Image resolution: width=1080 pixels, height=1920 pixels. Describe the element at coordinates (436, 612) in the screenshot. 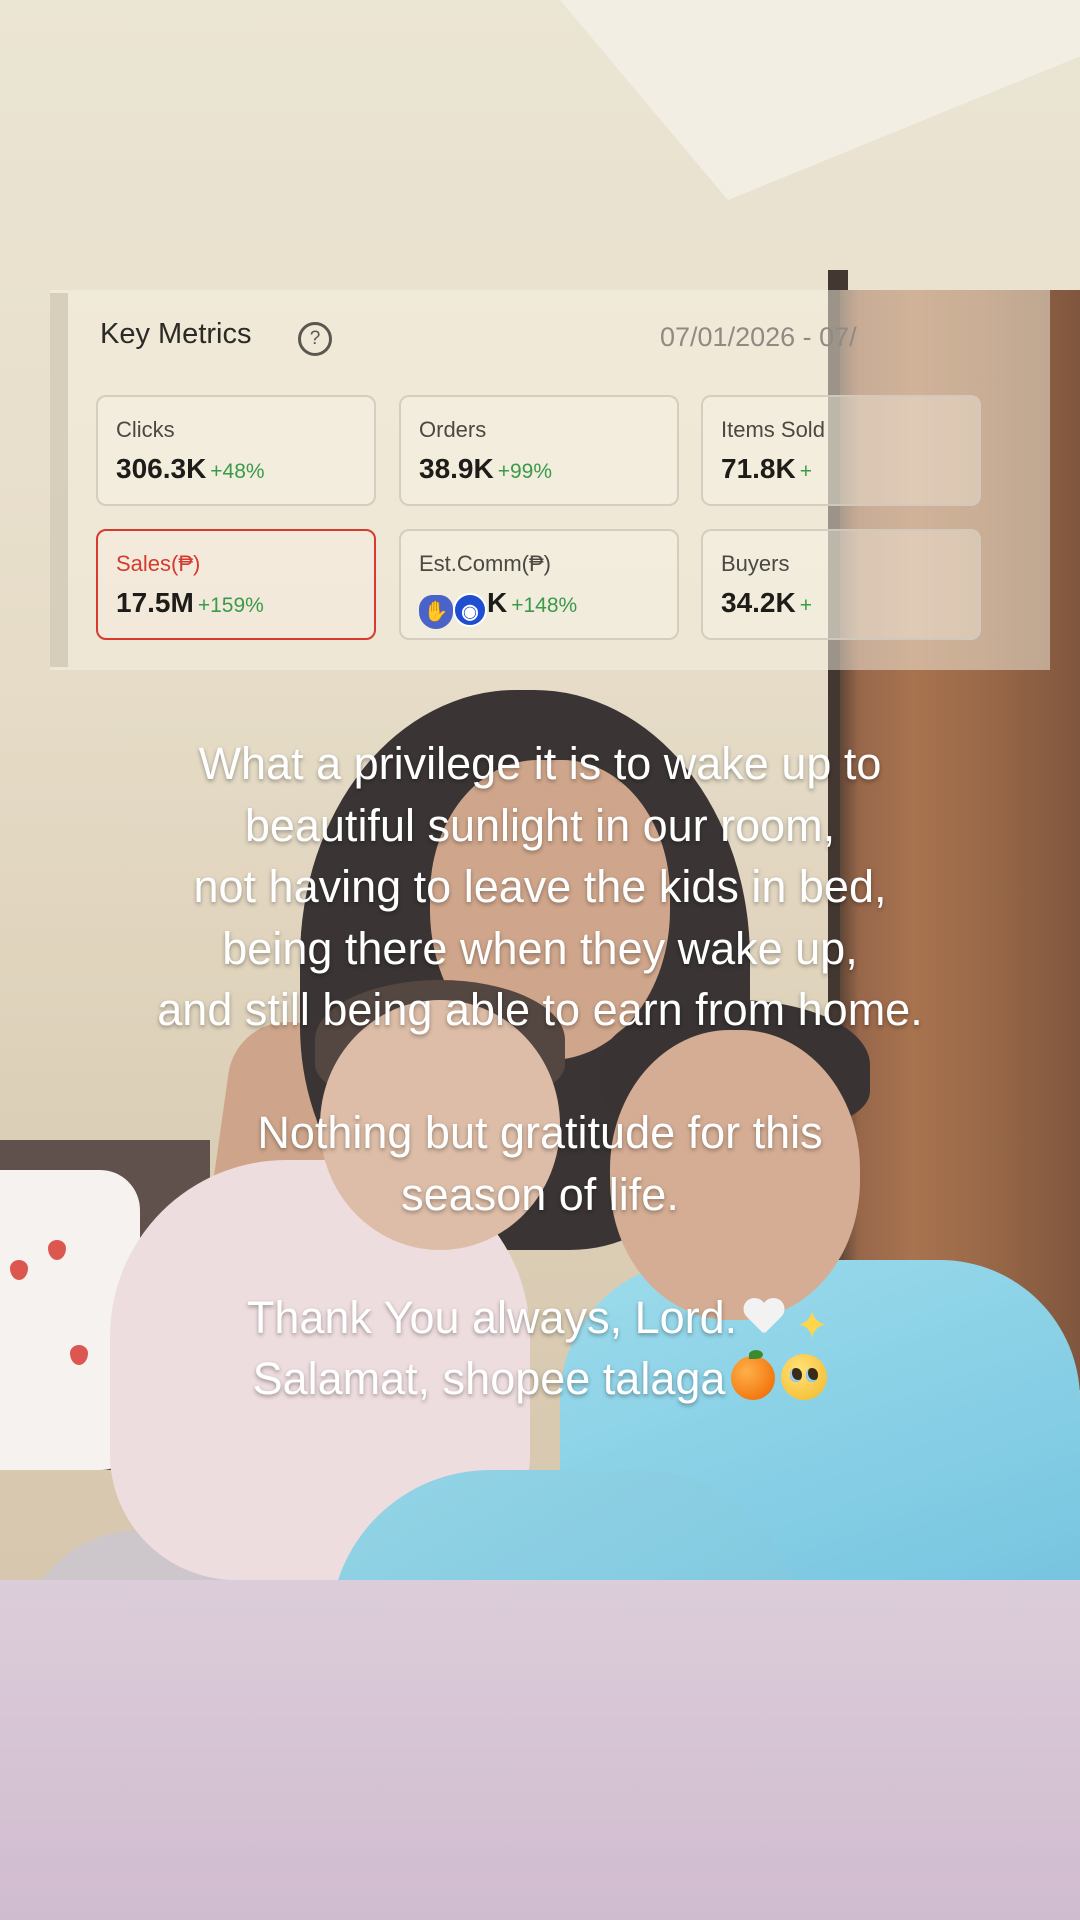

I see `hamsa-icon: ✋` at that location.